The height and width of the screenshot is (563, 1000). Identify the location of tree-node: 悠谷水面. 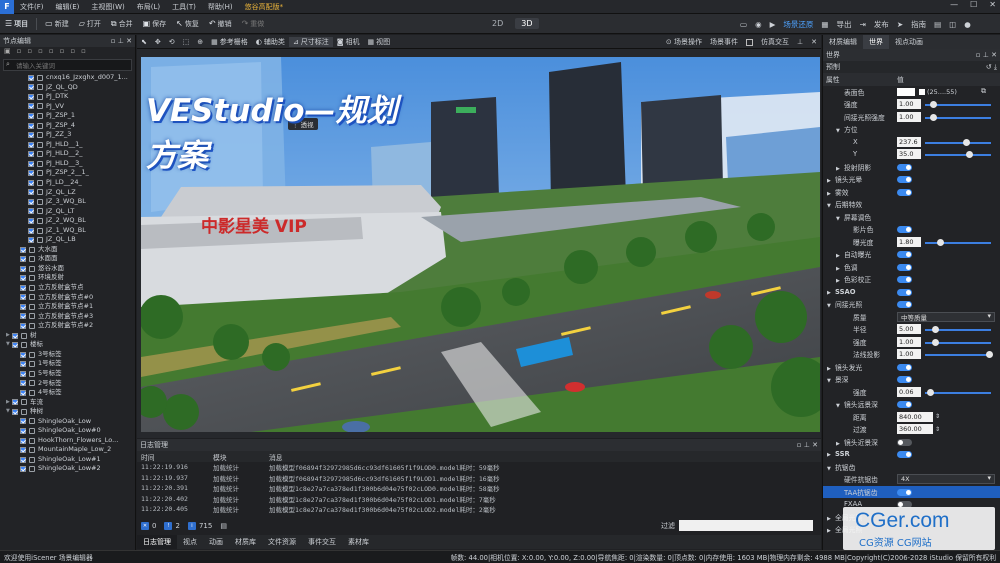
(67, 269).